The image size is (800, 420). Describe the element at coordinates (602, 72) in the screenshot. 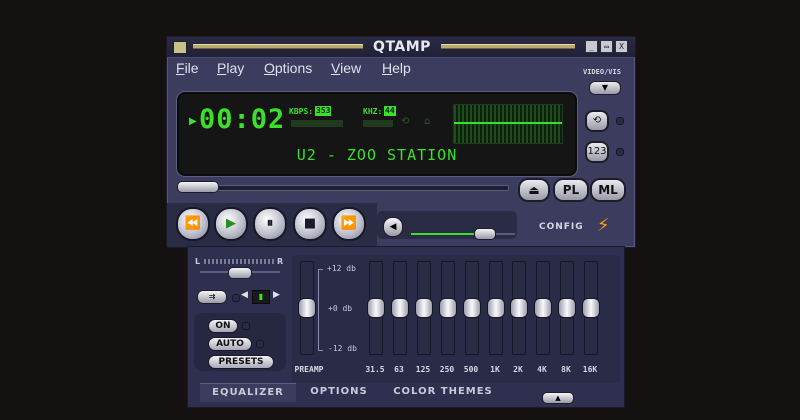

I see `video-vis-label: VIDEO/VIS` at that location.